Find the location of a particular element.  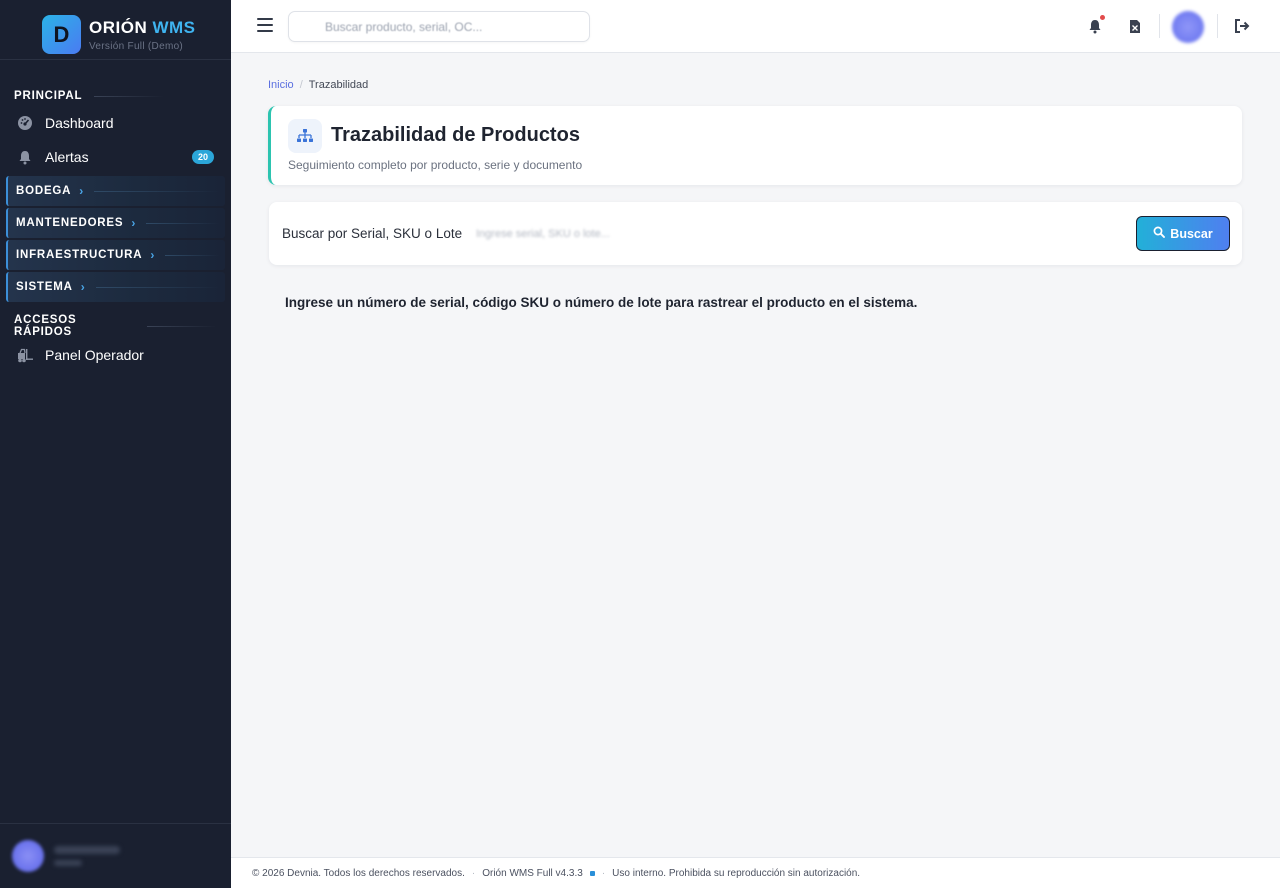

sidebar-item-panel-operador: Panel Operador is located at coordinates (115, 355).